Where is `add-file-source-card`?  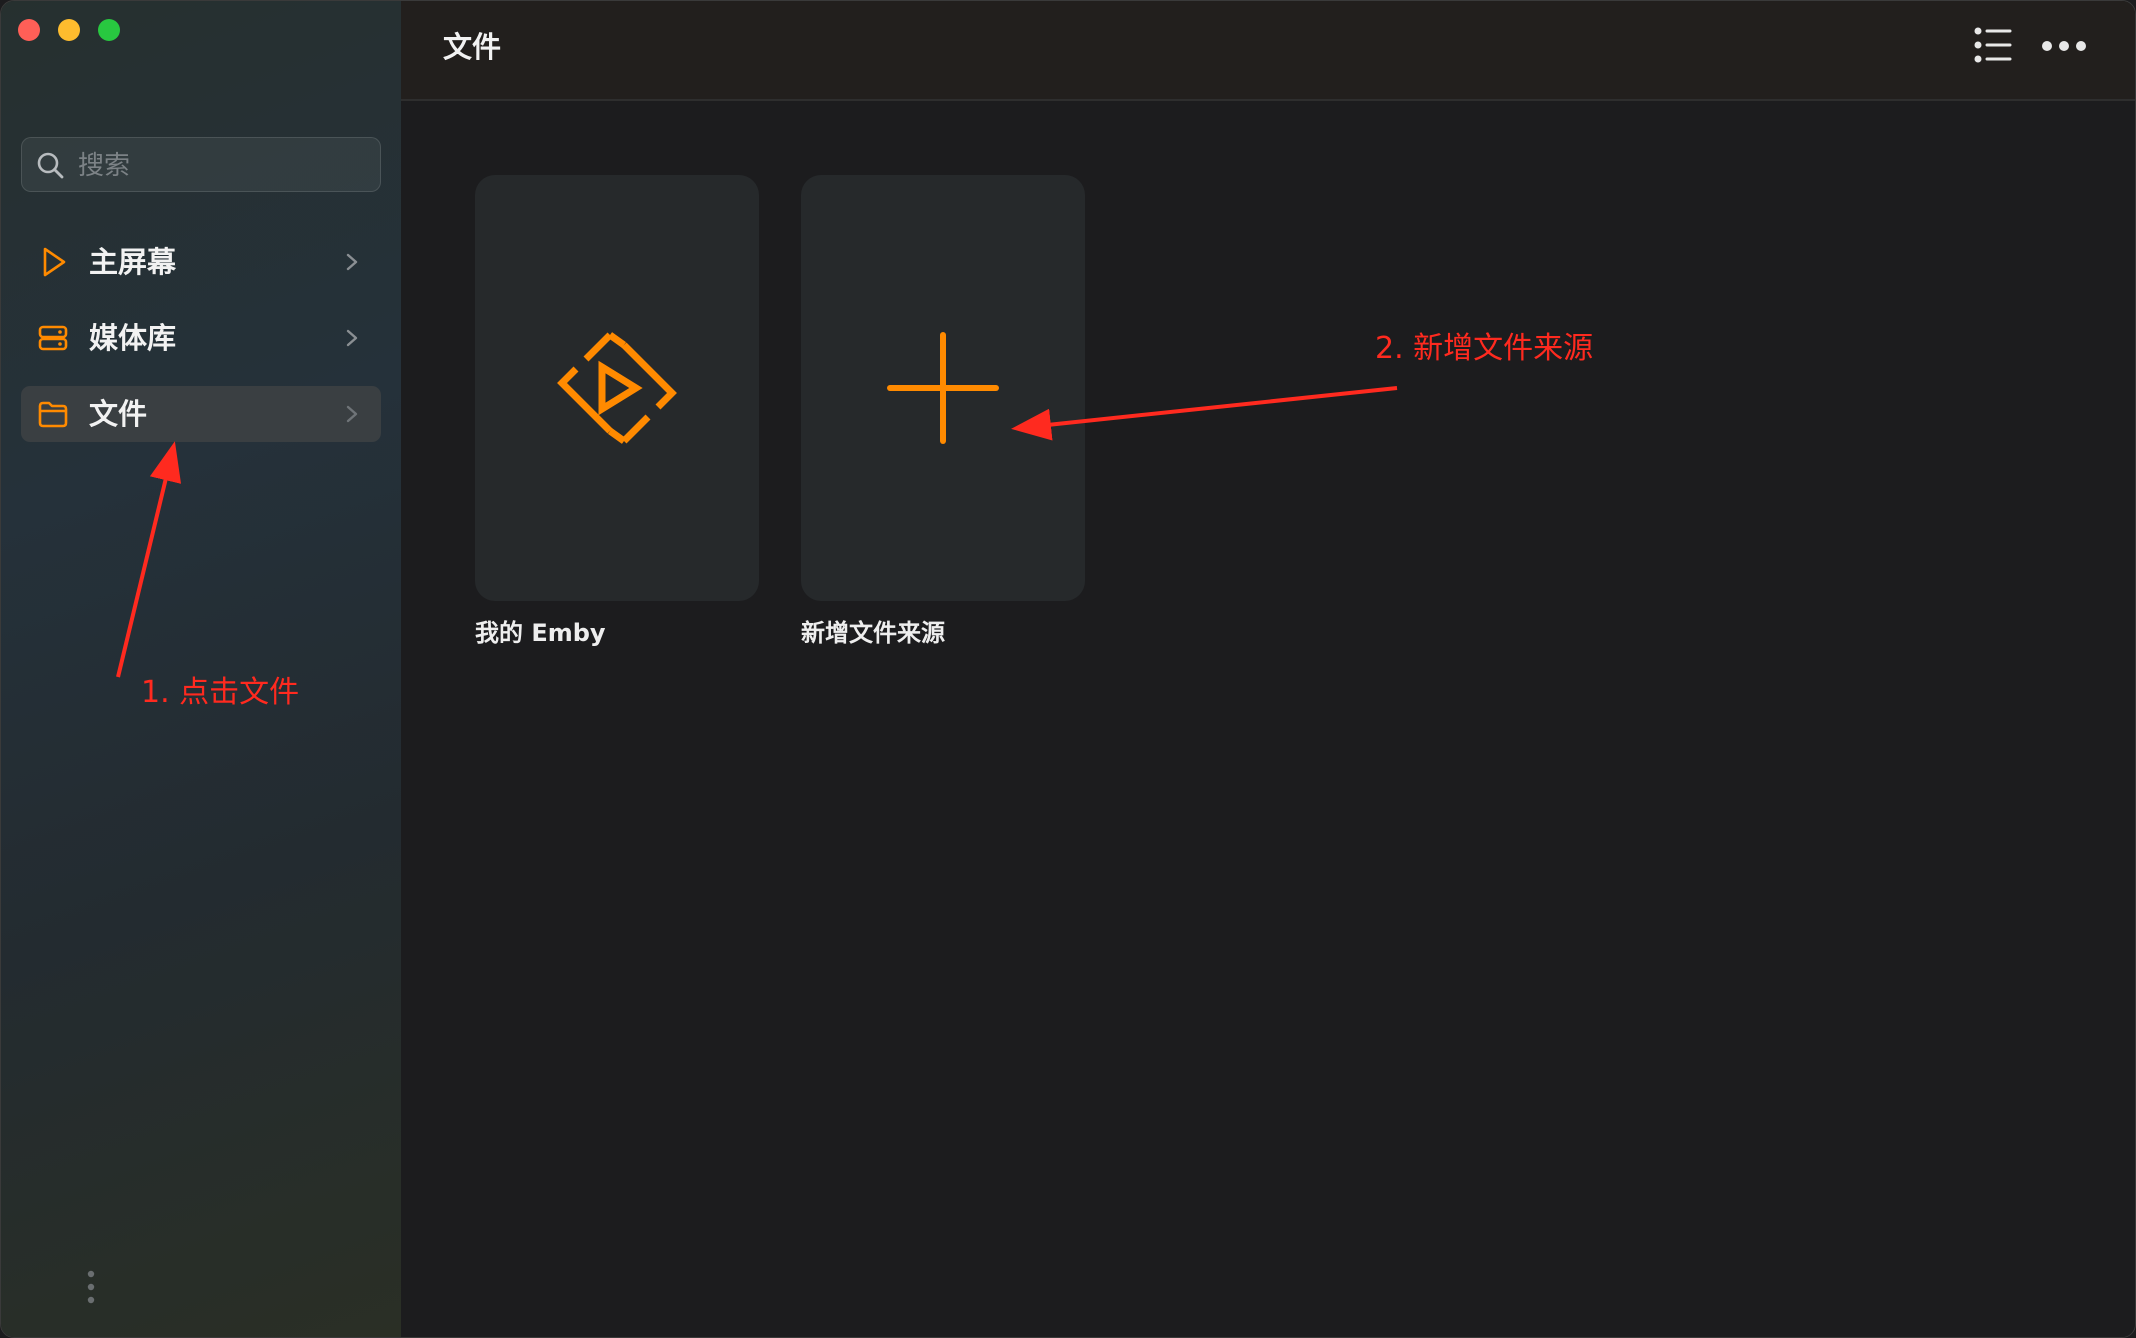
add-file-source-card is located at coordinates (943, 388).